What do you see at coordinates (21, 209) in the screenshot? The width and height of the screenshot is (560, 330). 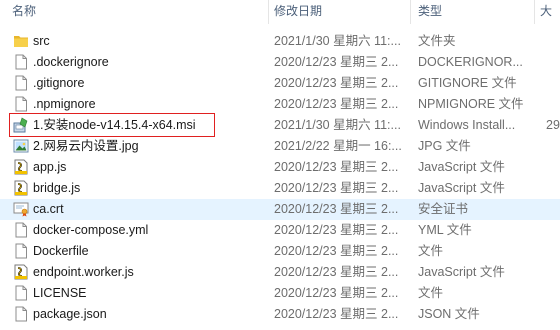 I see `certificate-icon` at bounding box center [21, 209].